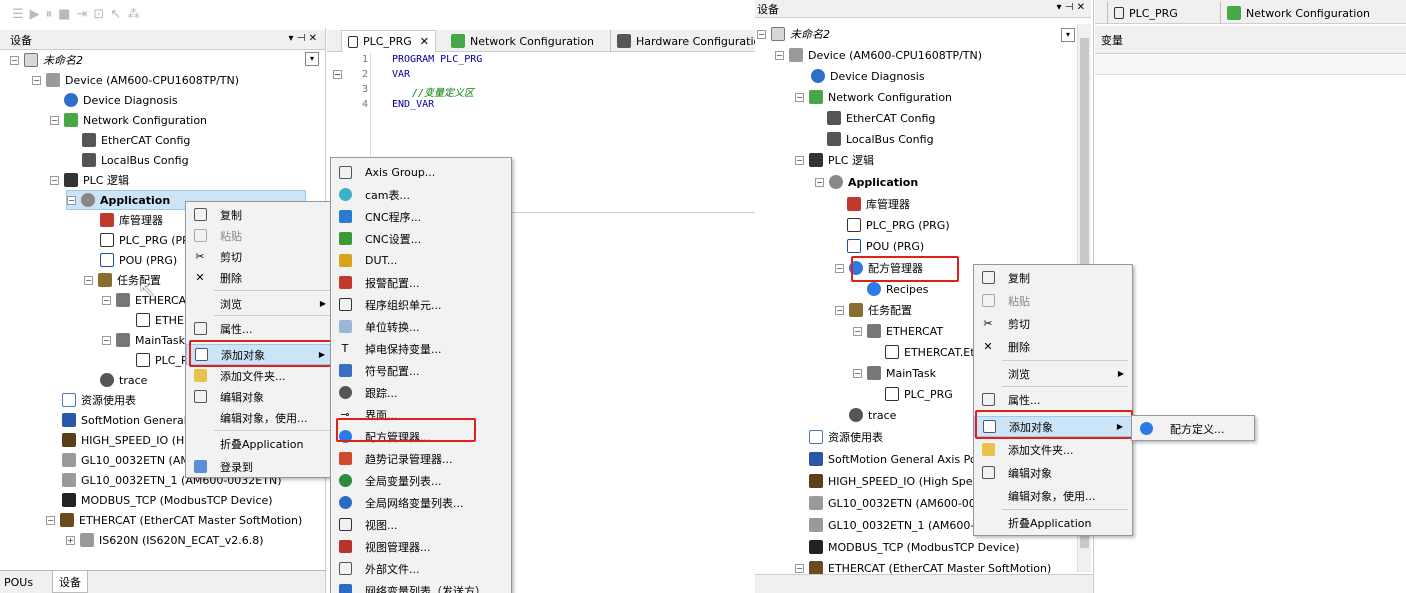 The height and width of the screenshot is (593, 1406). What do you see at coordinates (70, 582) in the screenshot?
I see `tab-devices: 设备` at bounding box center [70, 582].